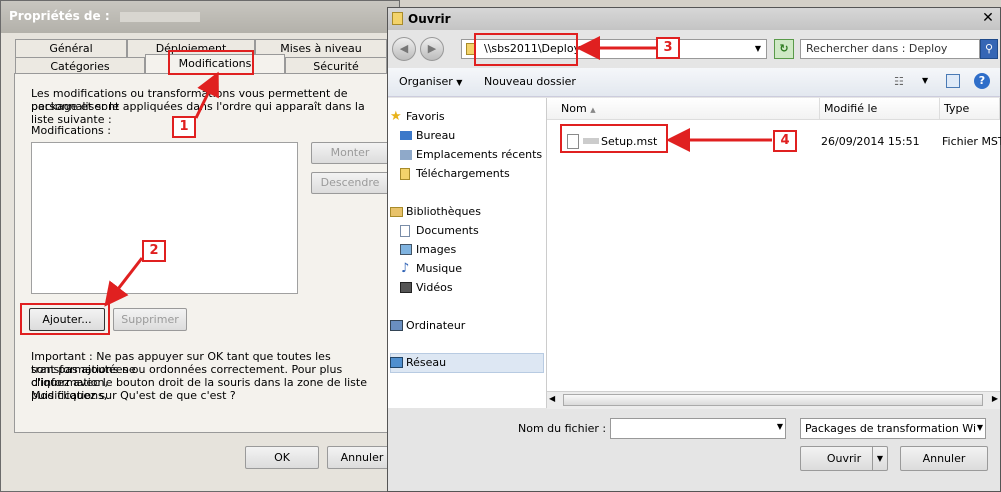 This screenshot has width=1001, height=492. Describe the element at coordinates (785, 141) in the screenshot. I see `annotation-badge-4: 4` at that location.